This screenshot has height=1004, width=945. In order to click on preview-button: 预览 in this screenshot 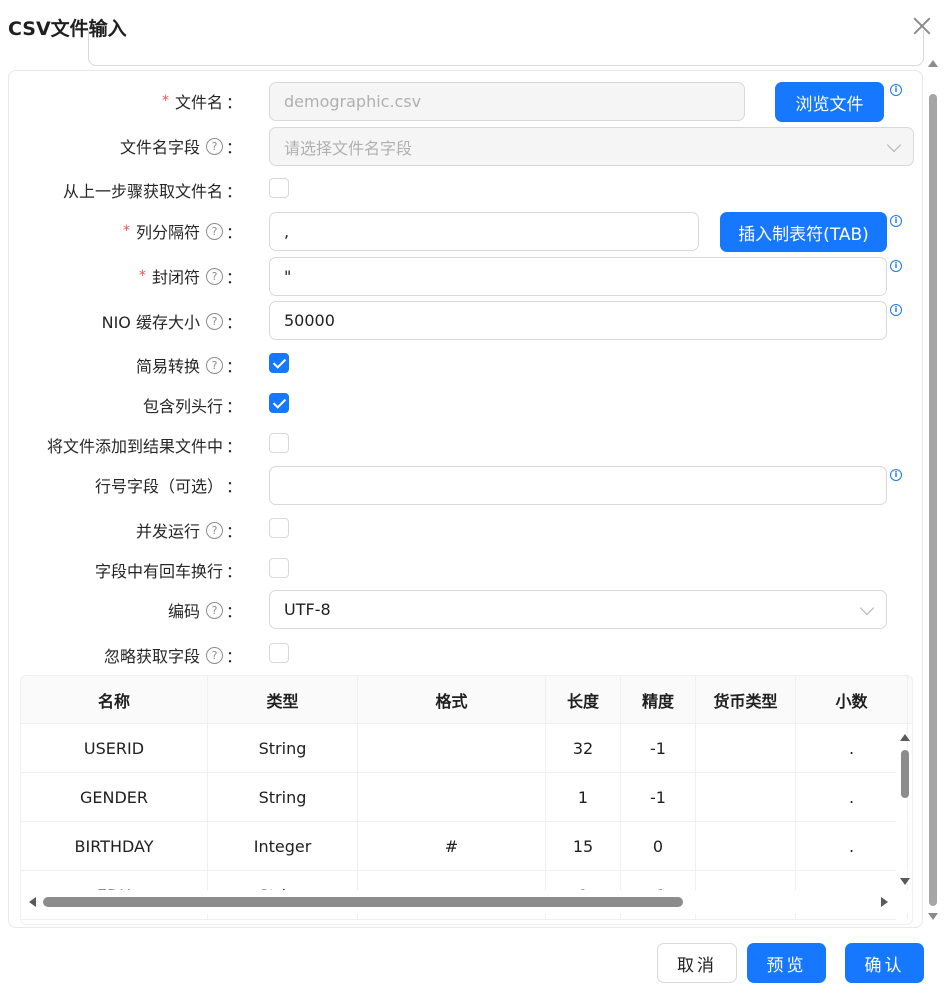, I will do `click(786, 963)`.